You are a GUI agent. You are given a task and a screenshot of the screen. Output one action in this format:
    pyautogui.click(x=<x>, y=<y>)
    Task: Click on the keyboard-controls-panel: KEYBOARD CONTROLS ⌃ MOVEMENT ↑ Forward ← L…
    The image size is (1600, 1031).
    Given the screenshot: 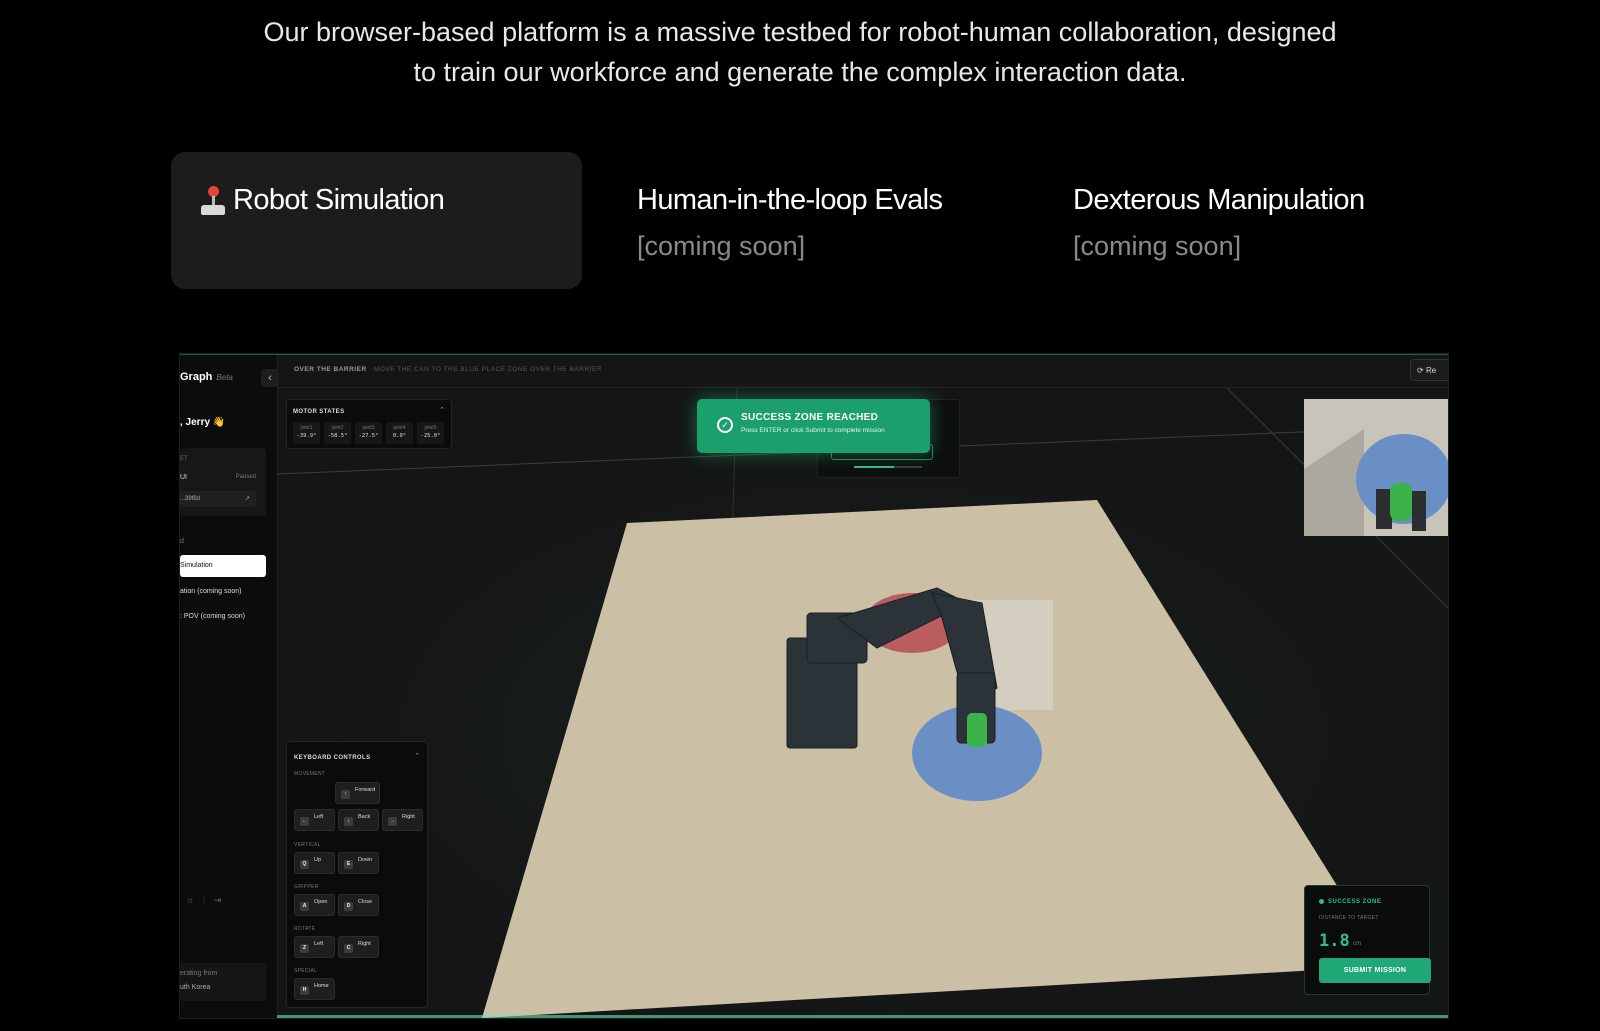 What is the action you would take?
    pyautogui.click(x=357, y=874)
    